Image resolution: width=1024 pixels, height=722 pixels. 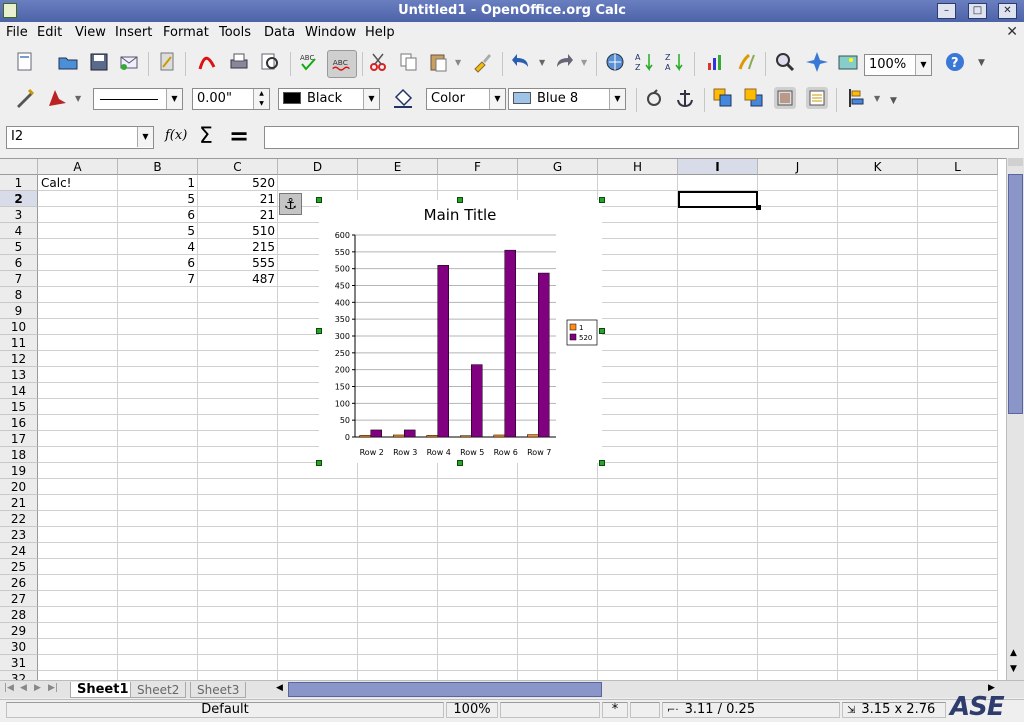 What do you see at coordinates (19, 455) in the screenshot?
I see `row-header: 18` at bounding box center [19, 455].